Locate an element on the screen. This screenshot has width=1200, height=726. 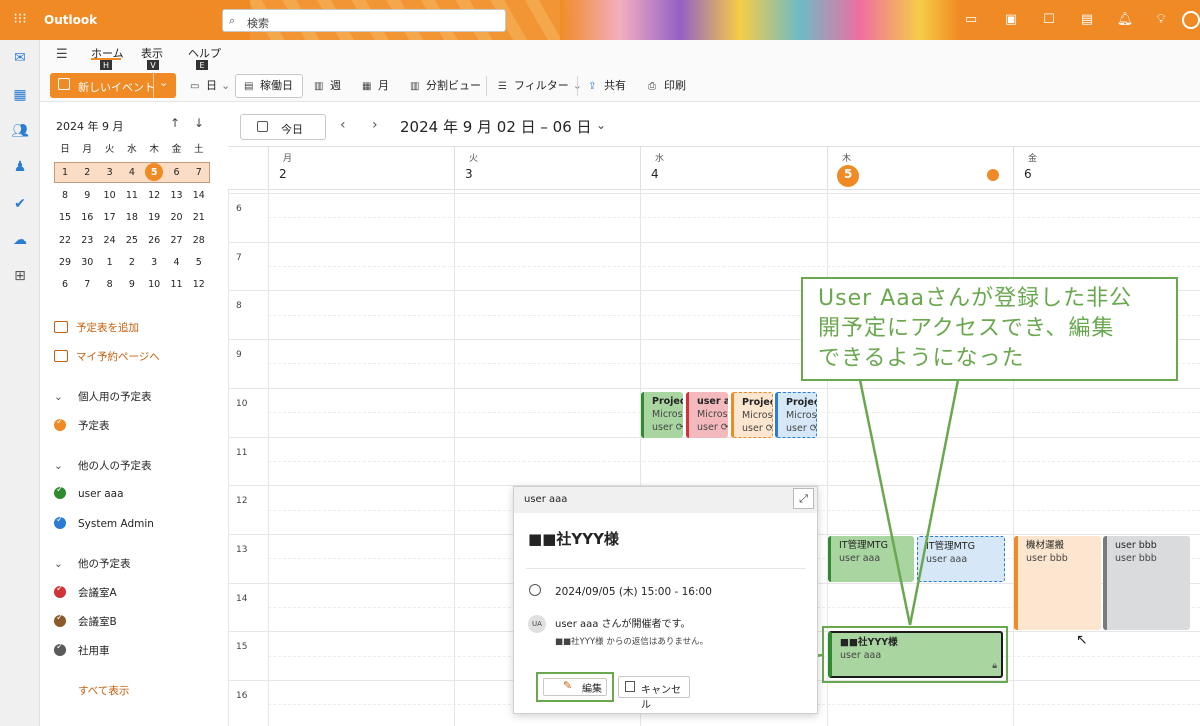
pencil-icon: ✎ is located at coordinates (568, 685).